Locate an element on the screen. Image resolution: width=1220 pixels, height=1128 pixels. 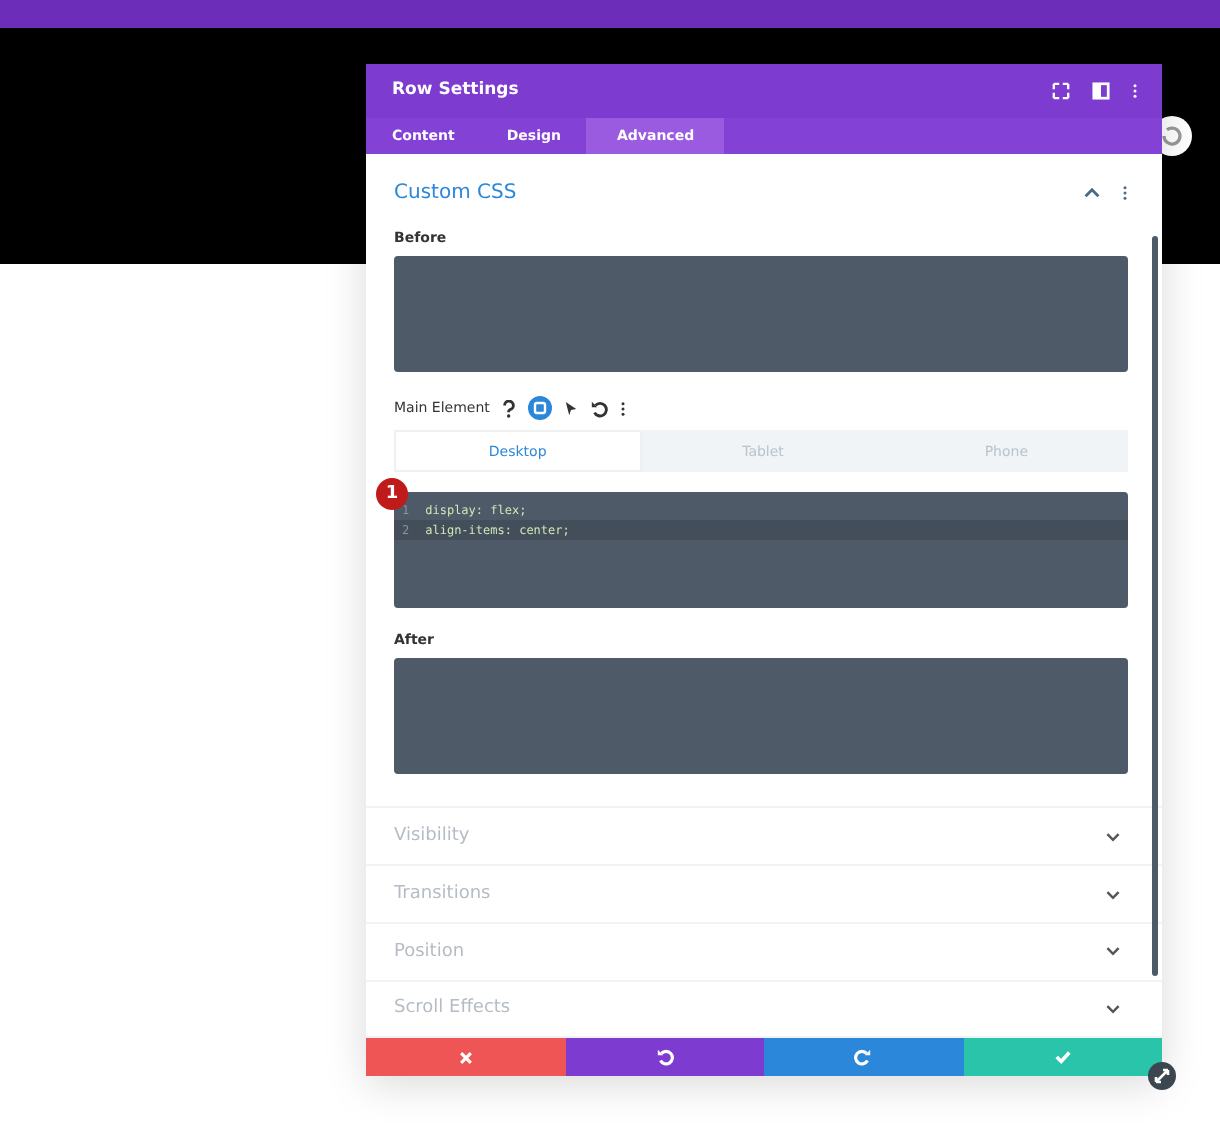
sidebar-icon is located at coordinates (1101, 90).